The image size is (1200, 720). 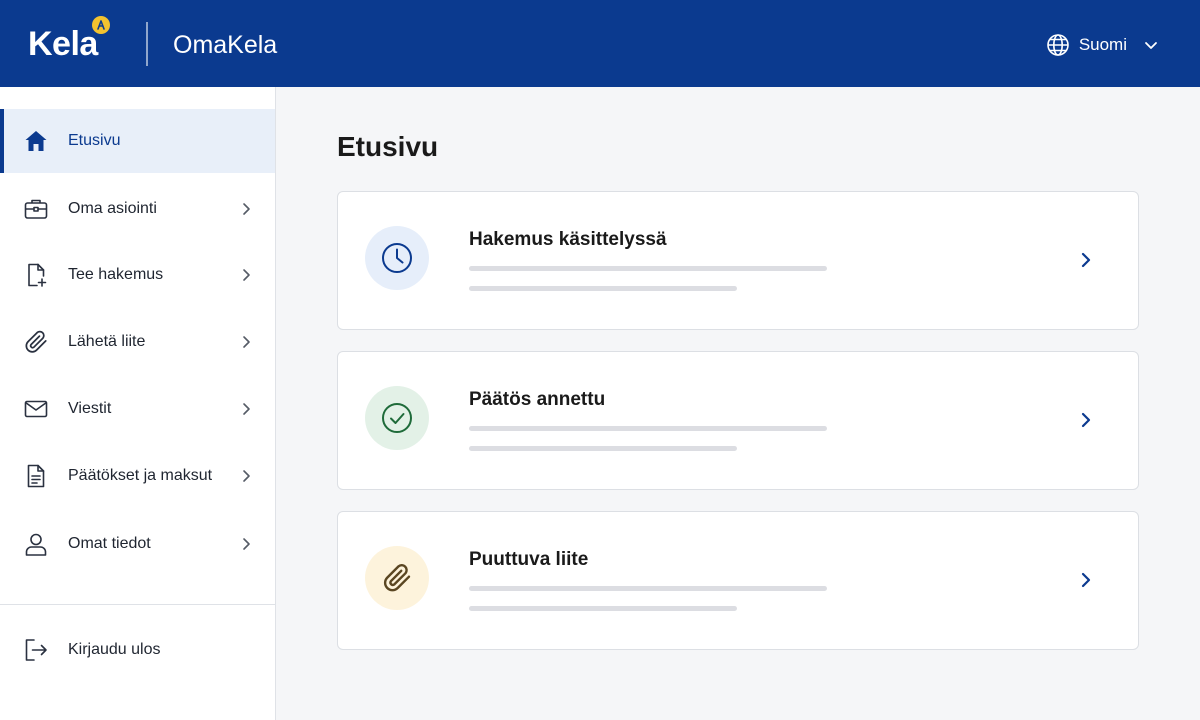 I want to click on document-icon, so click(x=36, y=476).